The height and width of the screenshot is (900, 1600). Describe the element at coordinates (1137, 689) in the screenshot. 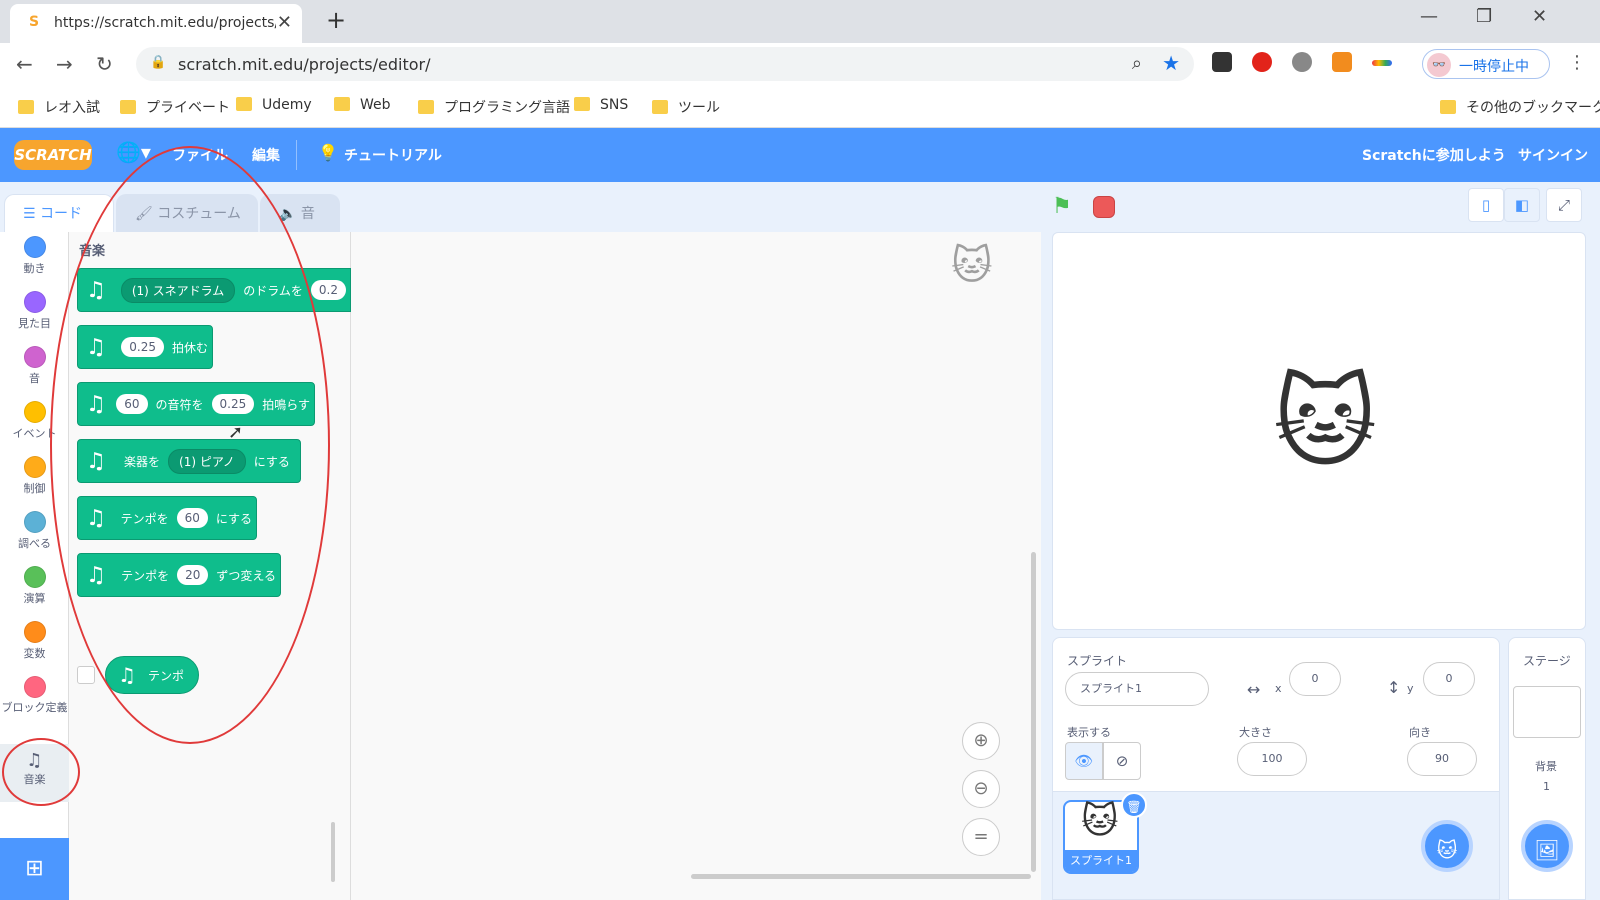

I see `sprite-name-field: スプライト1` at that location.